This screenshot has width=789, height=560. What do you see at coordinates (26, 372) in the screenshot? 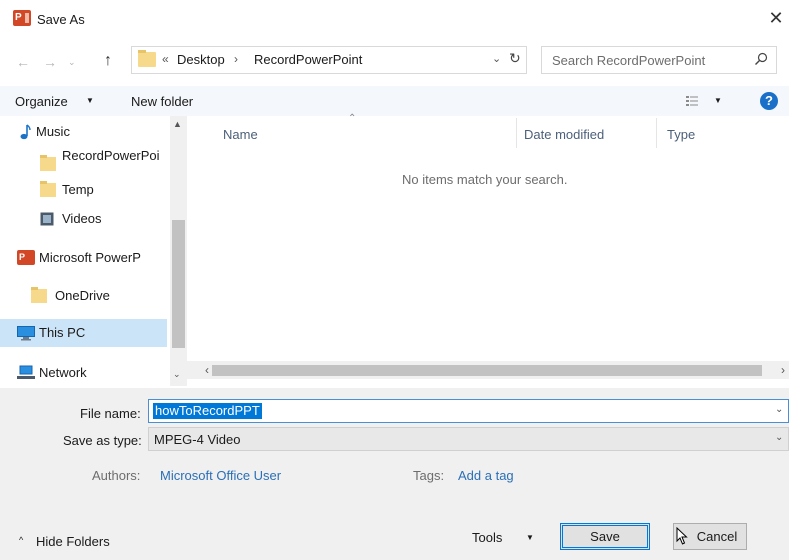
I see `network-icon` at bounding box center [26, 372].